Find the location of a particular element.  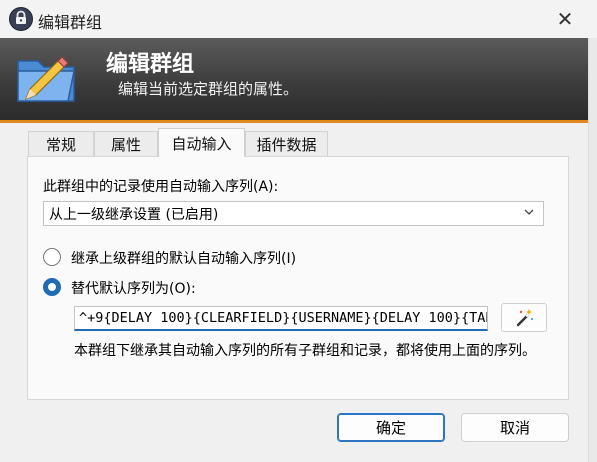

radio-inherit-button is located at coordinates (52, 257).